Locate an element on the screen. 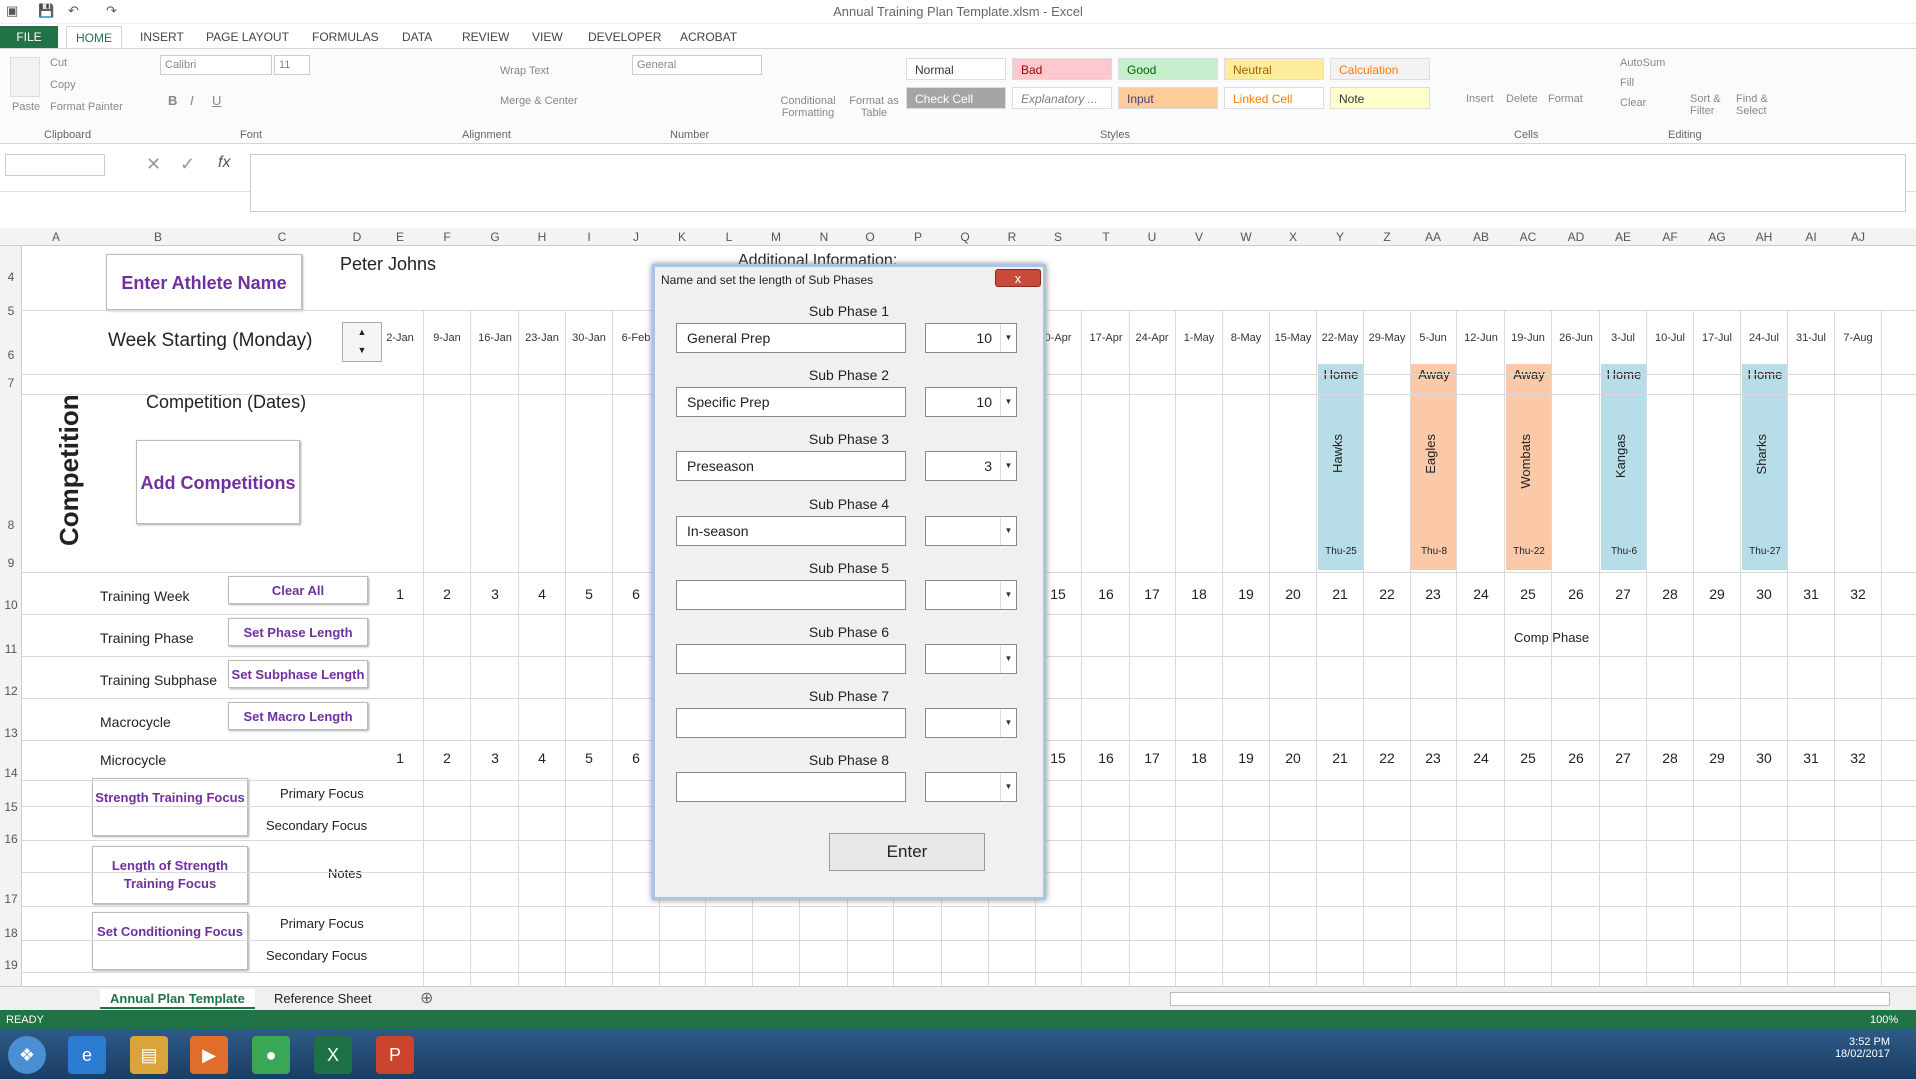  row-header-14: 14 is located at coordinates (11, 773).